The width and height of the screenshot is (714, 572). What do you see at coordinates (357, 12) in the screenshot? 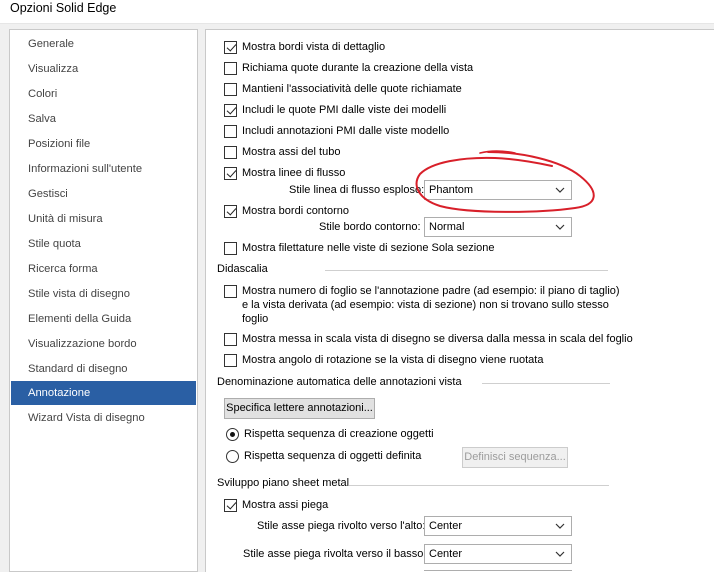
I see `title-bar: Opzioni Solid Edge` at bounding box center [357, 12].